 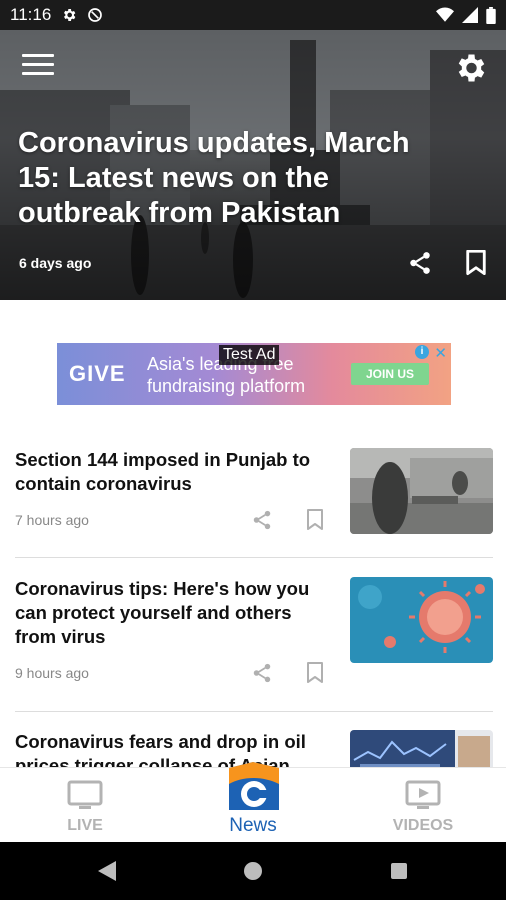 What do you see at coordinates (52, 520) in the screenshot?
I see `article-timestamp: 7 hours ago` at bounding box center [52, 520].